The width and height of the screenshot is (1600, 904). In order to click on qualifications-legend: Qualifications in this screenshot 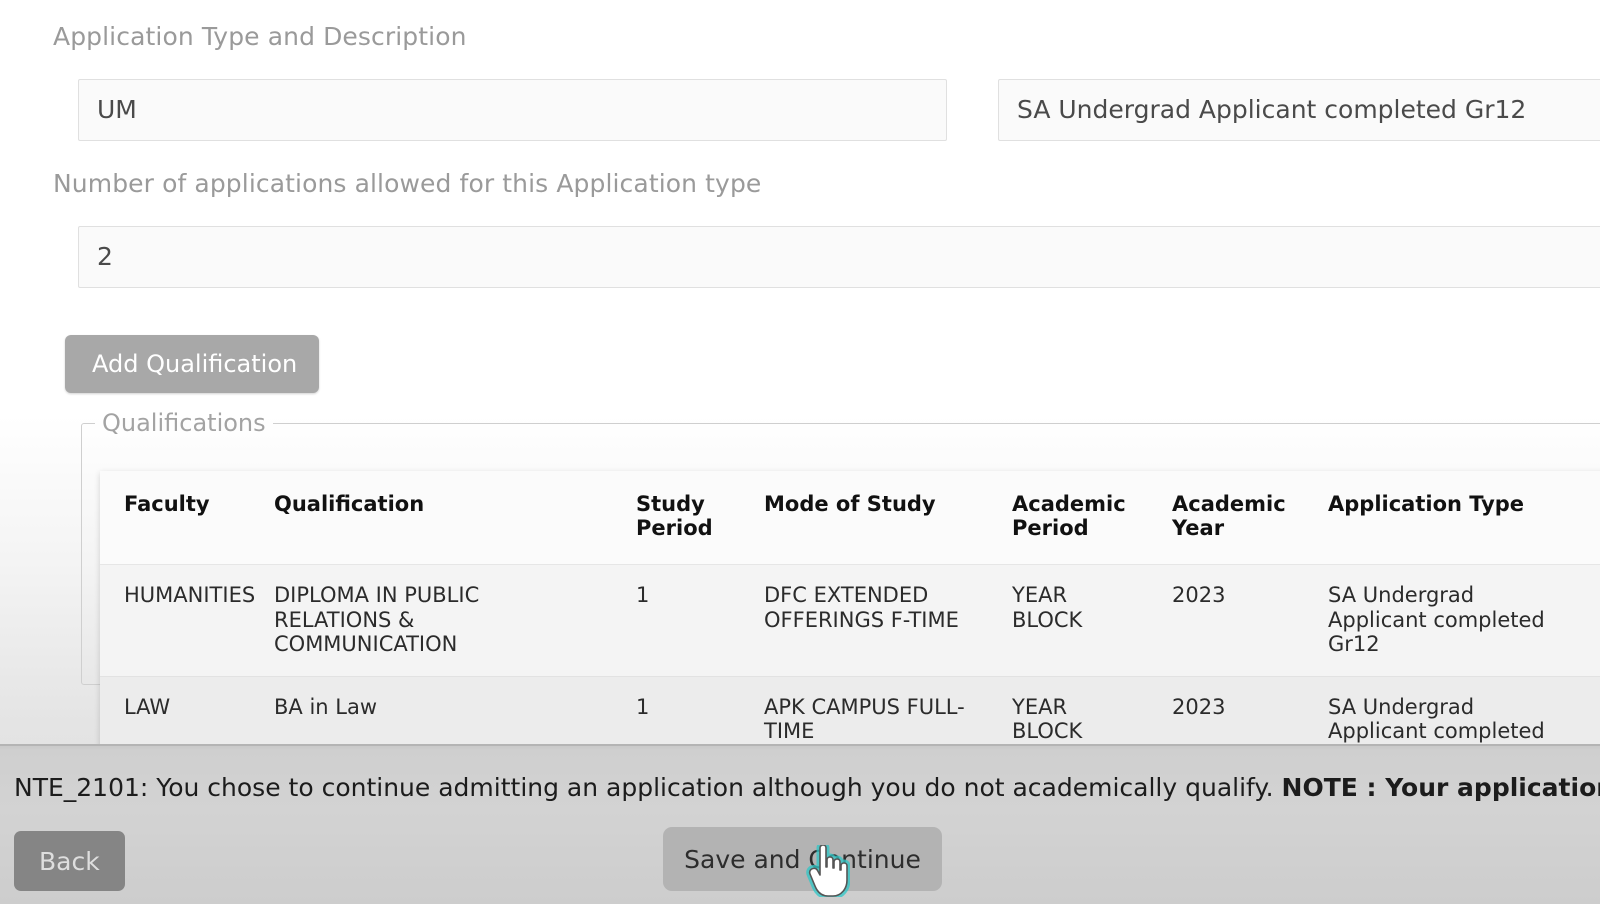, I will do `click(184, 423)`.